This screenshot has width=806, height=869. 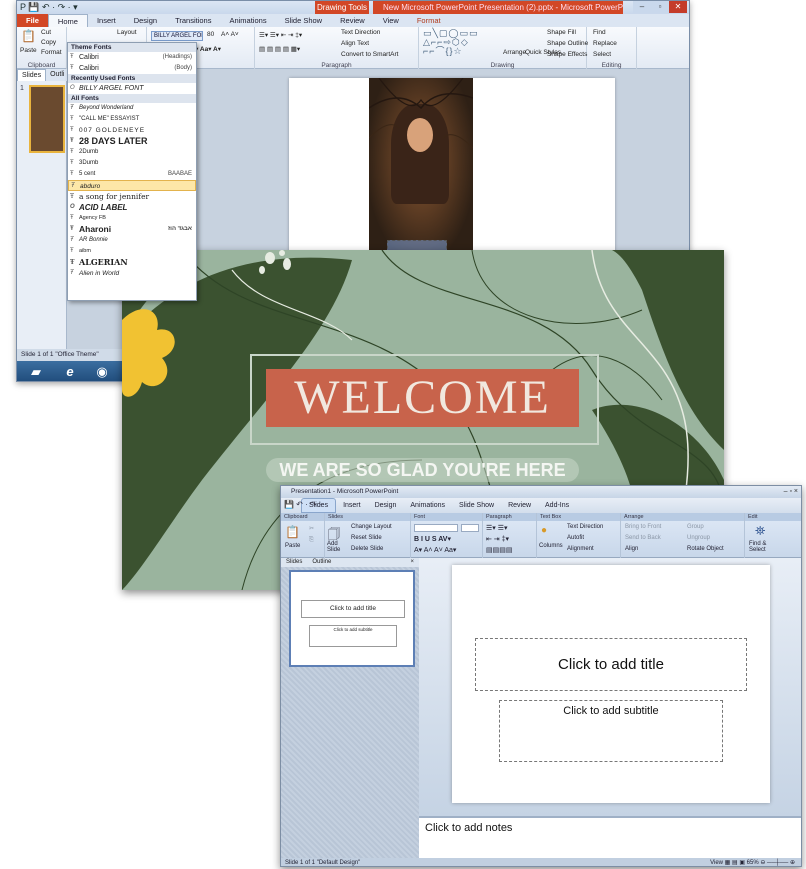 I want to click on tab-slides-pane: Slides, so click(x=294, y=562).